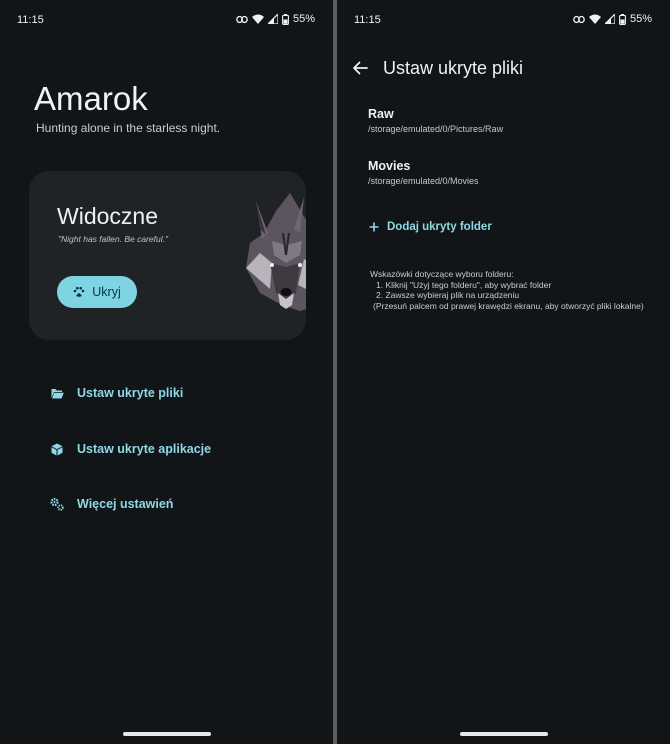 This screenshot has height=744, width=670. I want to click on back-arrow-icon, so click(360, 68).